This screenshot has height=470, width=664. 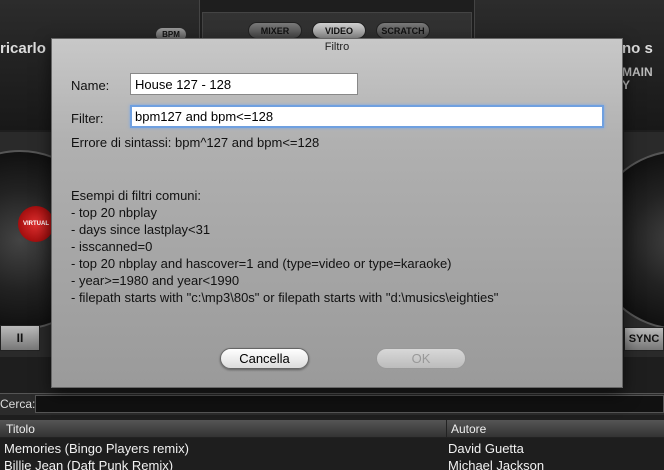 I want to click on virtual-label: VIRTUAL, so click(x=36, y=224).